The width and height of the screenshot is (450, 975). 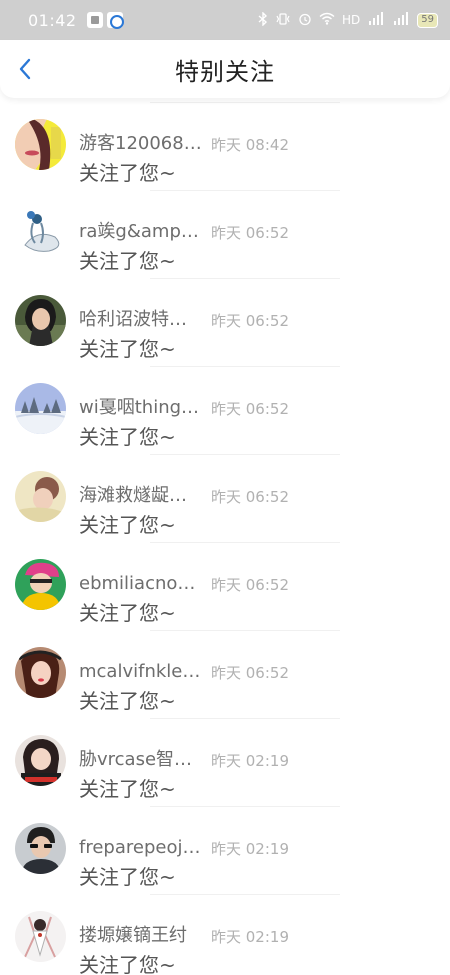 I want to click on list-item: 海滩救燧龊… 昨天 06:52 关注了您~, so click(x=225, y=498).